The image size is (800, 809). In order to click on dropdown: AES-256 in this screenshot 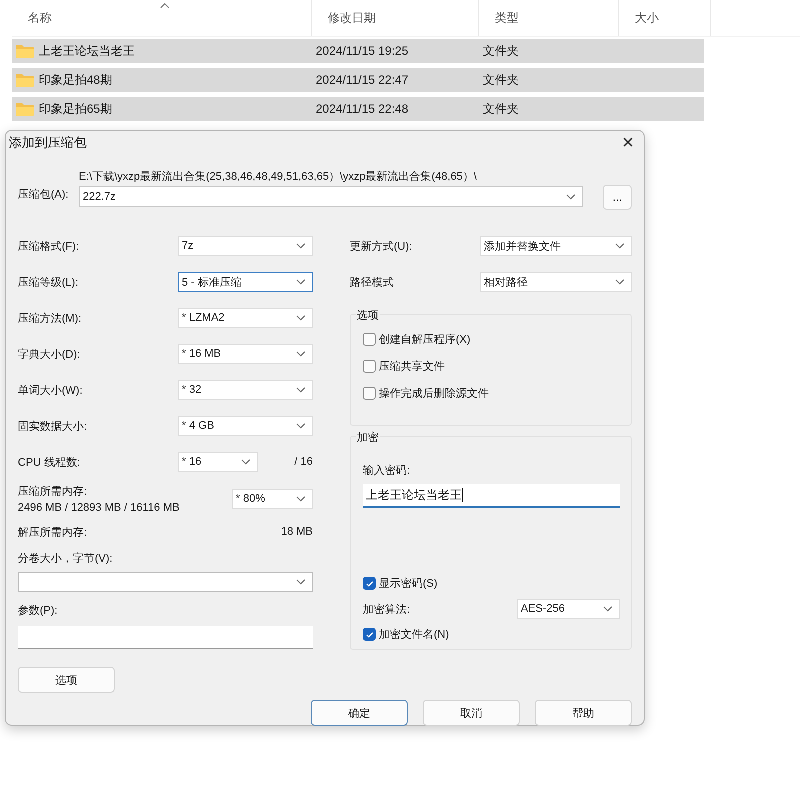, I will do `click(568, 609)`.